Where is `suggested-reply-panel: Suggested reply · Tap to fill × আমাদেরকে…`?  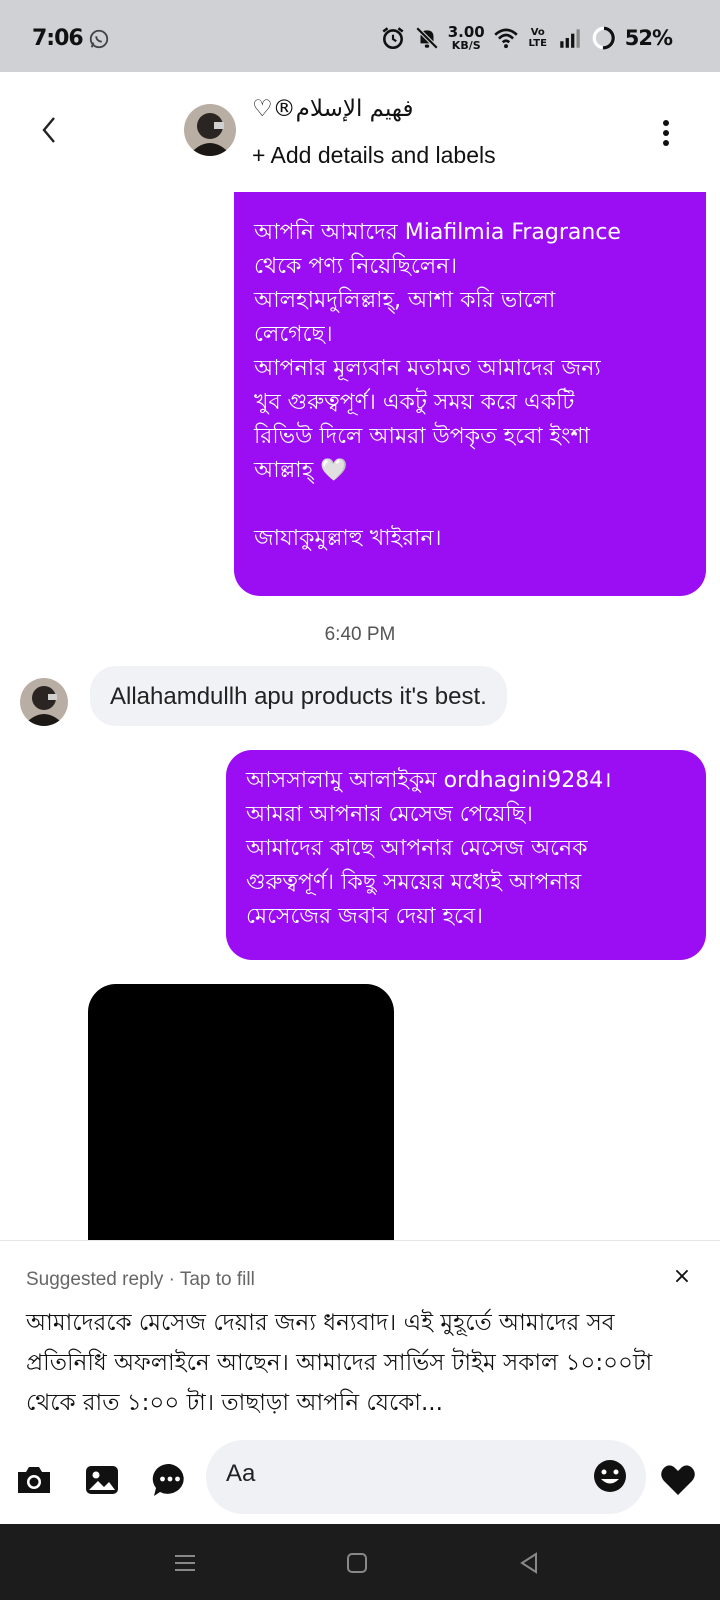
suggested-reply-panel: Suggested reply · Tap to fill × আমাদেরকে… is located at coordinates (360, 1339).